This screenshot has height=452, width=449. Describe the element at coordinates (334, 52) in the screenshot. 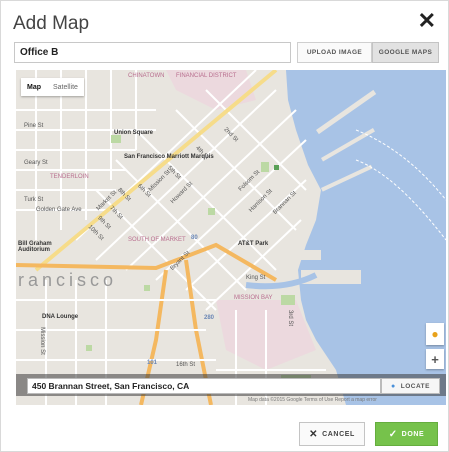

I see `upload-image-tab: UPLOAD IMAGE` at that location.